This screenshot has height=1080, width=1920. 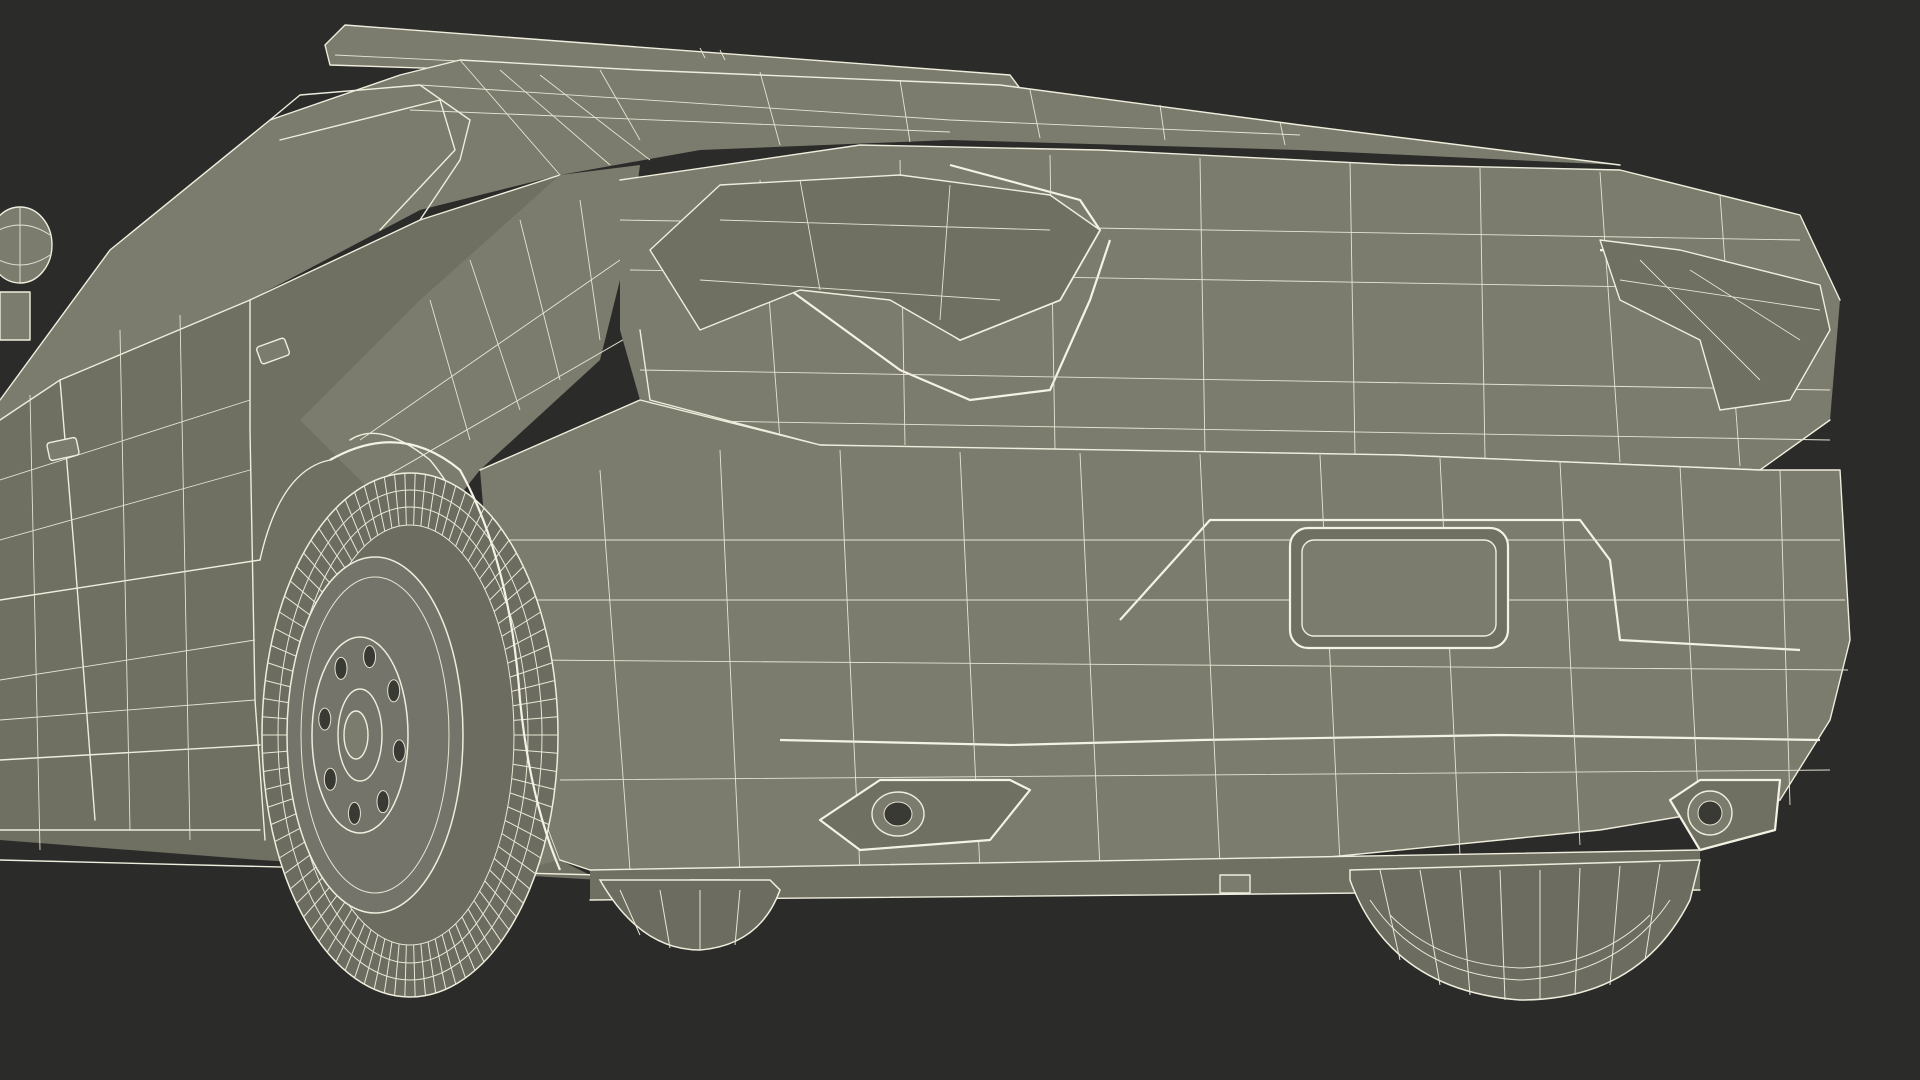 What do you see at coordinates (1399, 588) in the screenshot?
I see `license-plate-recess` at bounding box center [1399, 588].